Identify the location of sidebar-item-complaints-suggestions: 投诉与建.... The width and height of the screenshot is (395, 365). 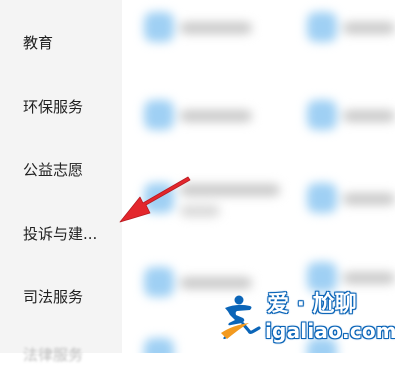
(60, 234).